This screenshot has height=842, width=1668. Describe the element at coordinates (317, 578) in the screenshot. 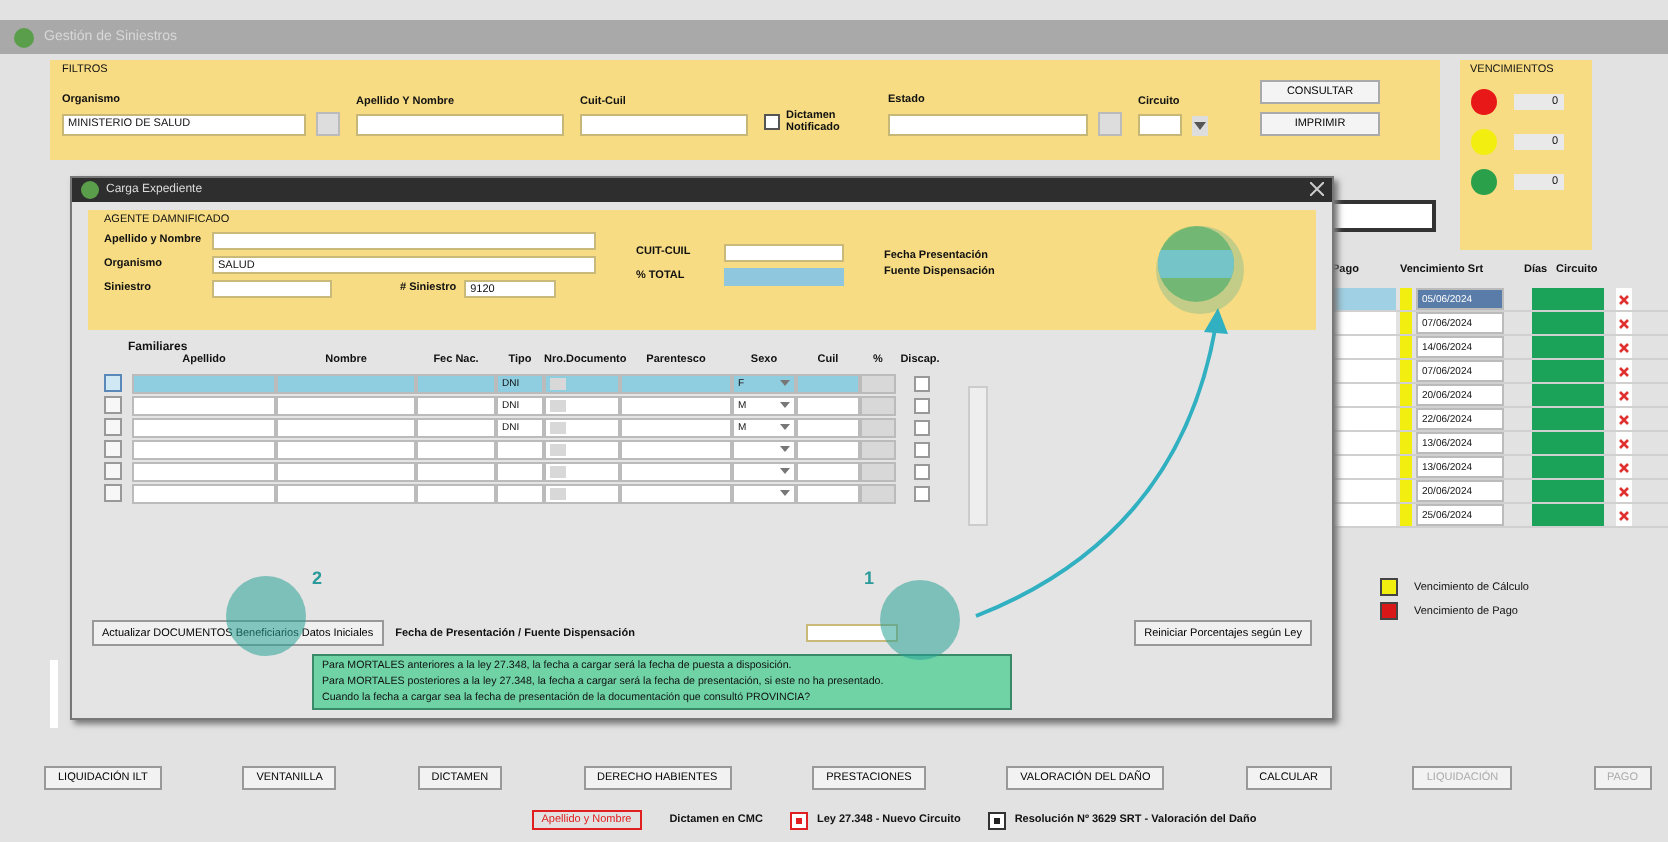

I see `callout-number: 2` at that location.